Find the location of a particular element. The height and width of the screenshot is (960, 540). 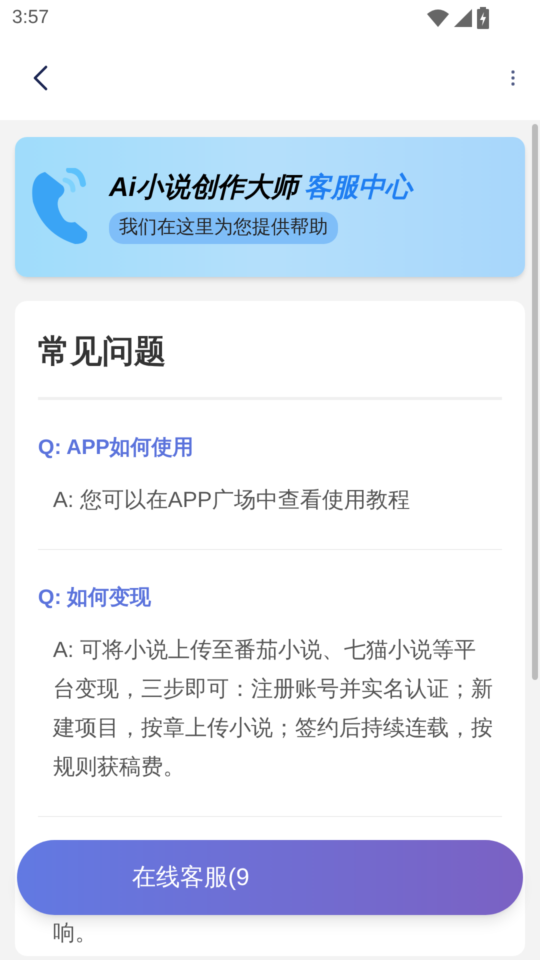

faq-title: 常见问题 is located at coordinates (102, 351).